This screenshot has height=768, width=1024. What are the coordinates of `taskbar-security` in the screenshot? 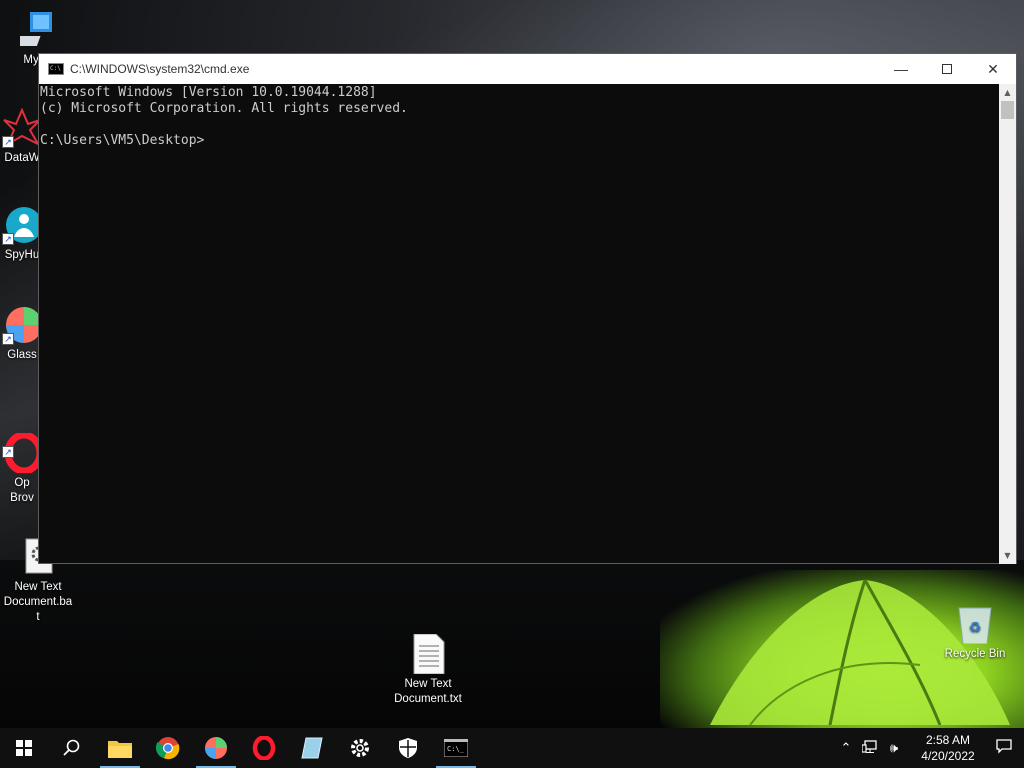 It's located at (408, 748).